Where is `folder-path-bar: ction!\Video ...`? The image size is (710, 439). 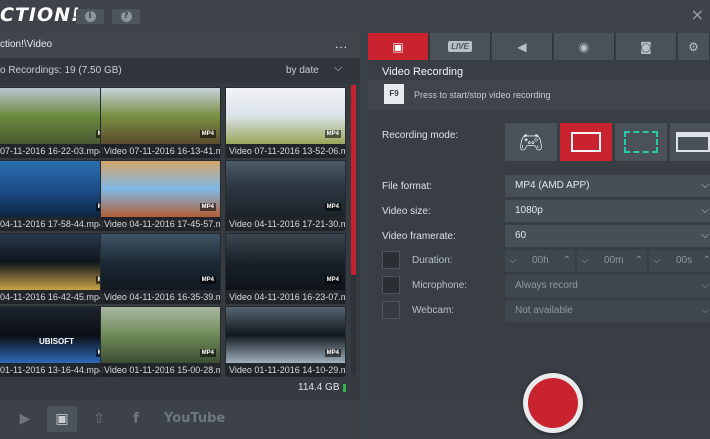
folder-path-bar: ction!\Video ... is located at coordinates (180, 45).